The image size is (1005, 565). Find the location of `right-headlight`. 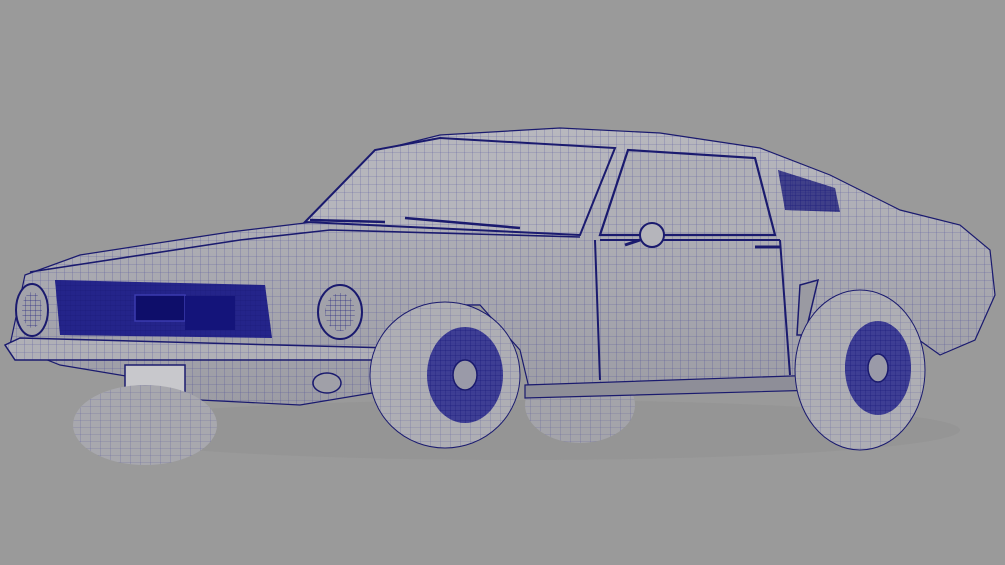

right-headlight is located at coordinates (340, 312).